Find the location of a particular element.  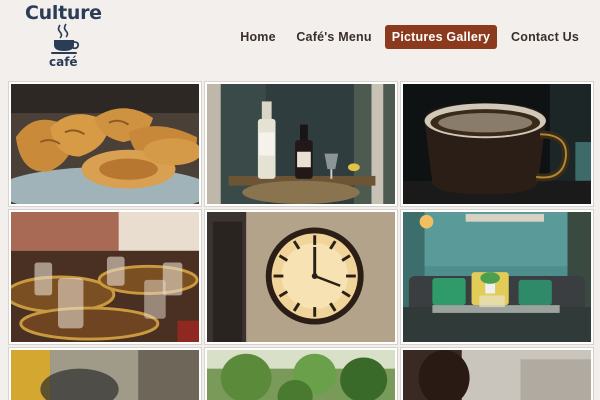

gallery-photo-coffee is located at coordinates (497, 144).